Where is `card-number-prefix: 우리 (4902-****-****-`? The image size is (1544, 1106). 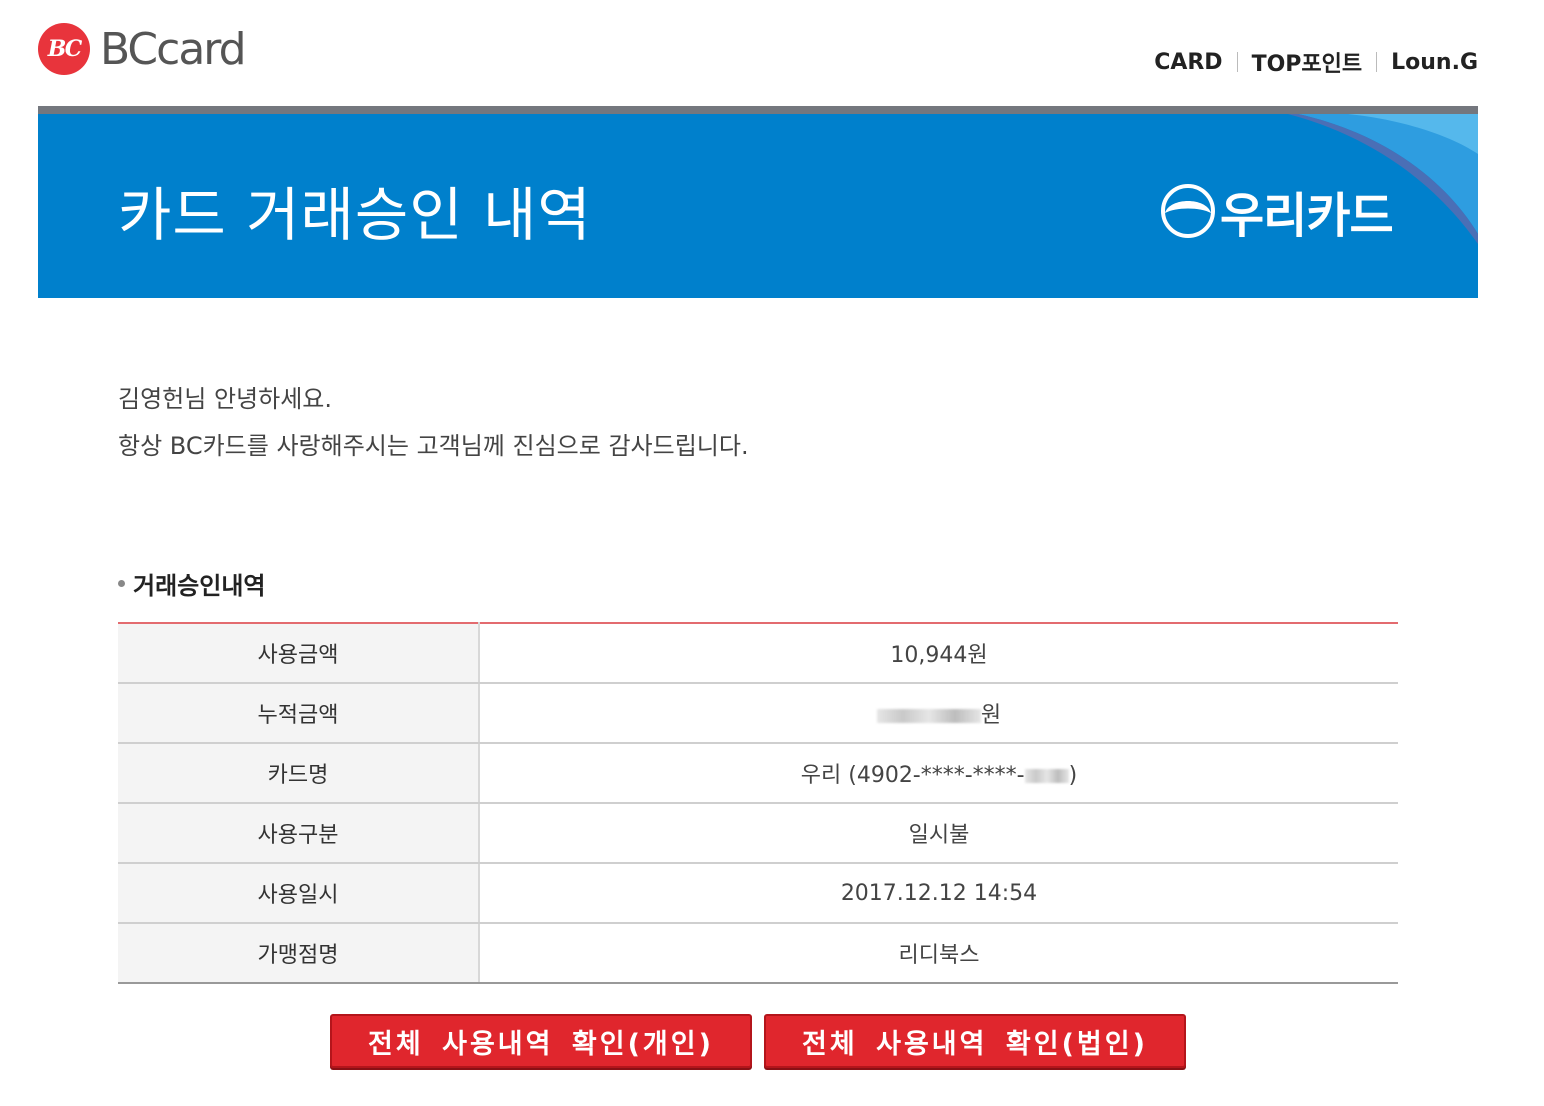 card-number-prefix: 우리 (4902-****-****- is located at coordinates (912, 775).